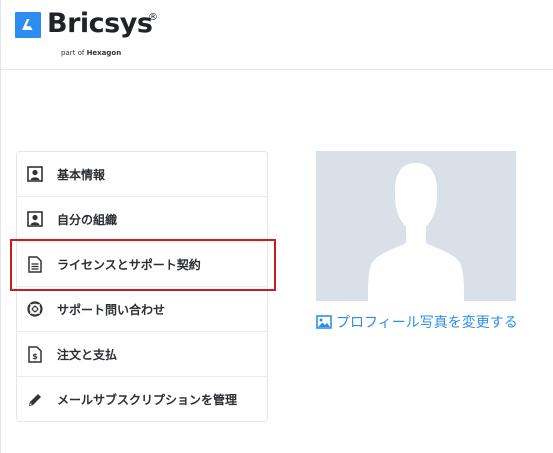 This screenshot has width=553, height=453. What do you see at coordinates (104, 53) in the screenshot?
I see `tagline-company: Hexagon` at bounding box center [104, 53].